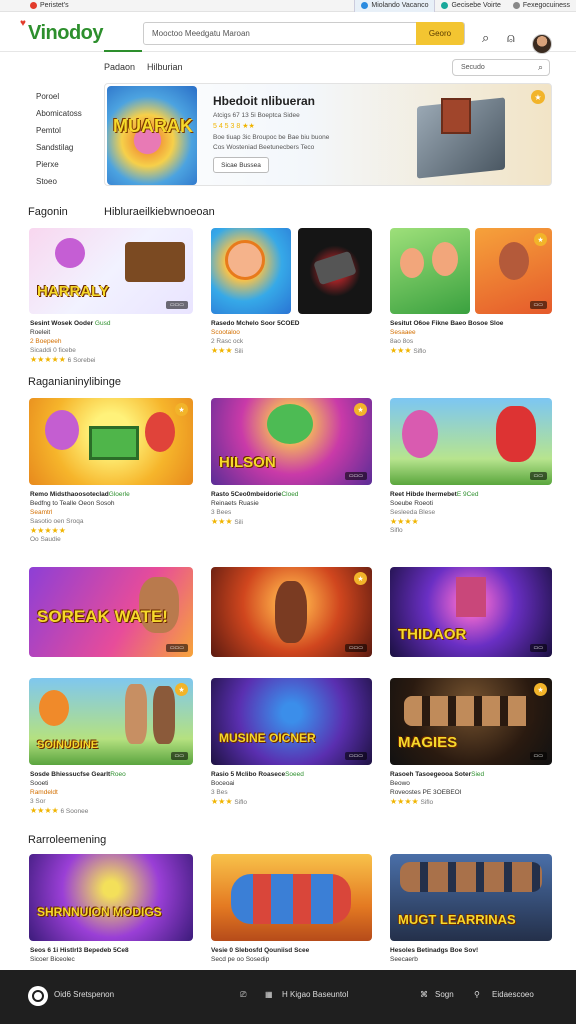 The height and width of the screenshot is (1024, 576). Describe the element at coordinates (152, 135) in the screenshot. I see `hero-image: MUARAK` at that location.